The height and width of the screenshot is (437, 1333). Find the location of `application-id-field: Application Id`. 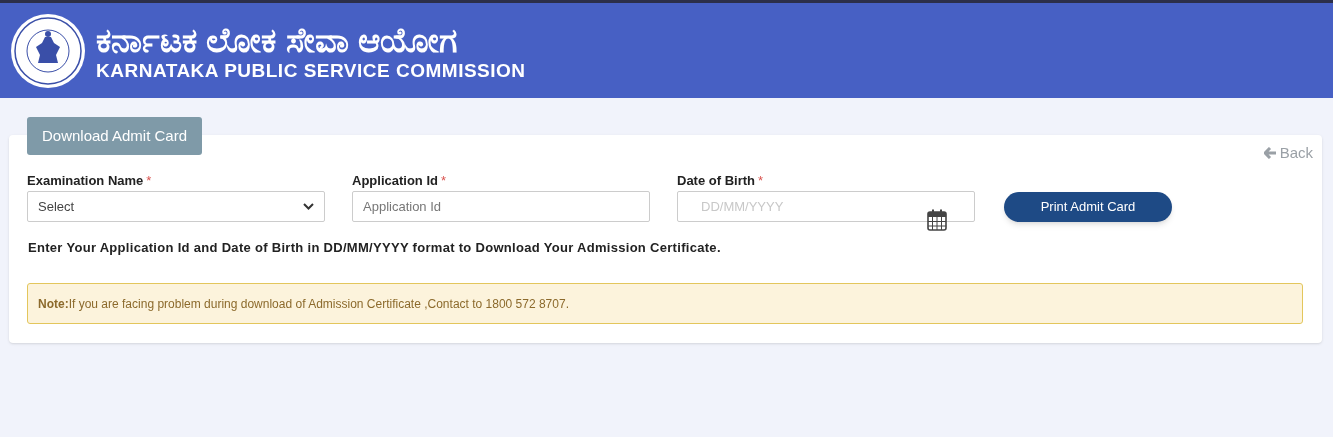

application-id-field: Application Id is located at coordinates (501, 206).